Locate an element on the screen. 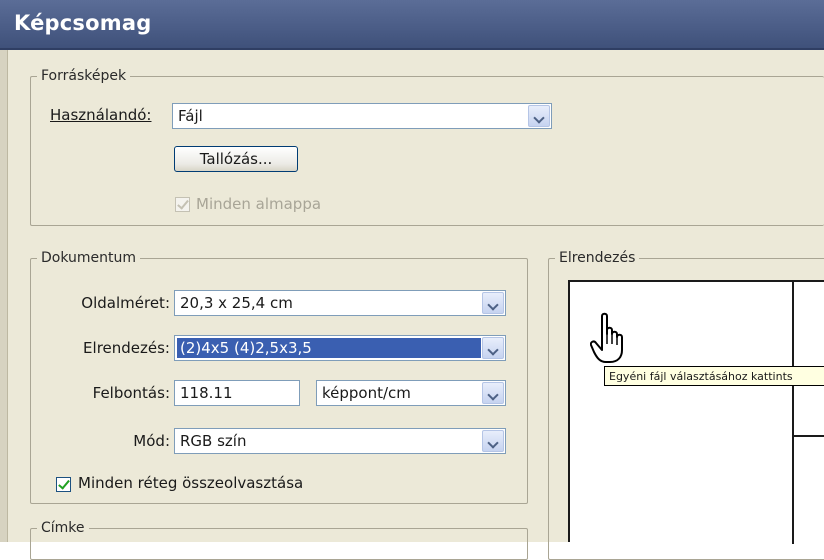 This screenshot has width=824, height=560. tooltip: Egyéni fájl választásához kattints is located at coordinates (714, 376).